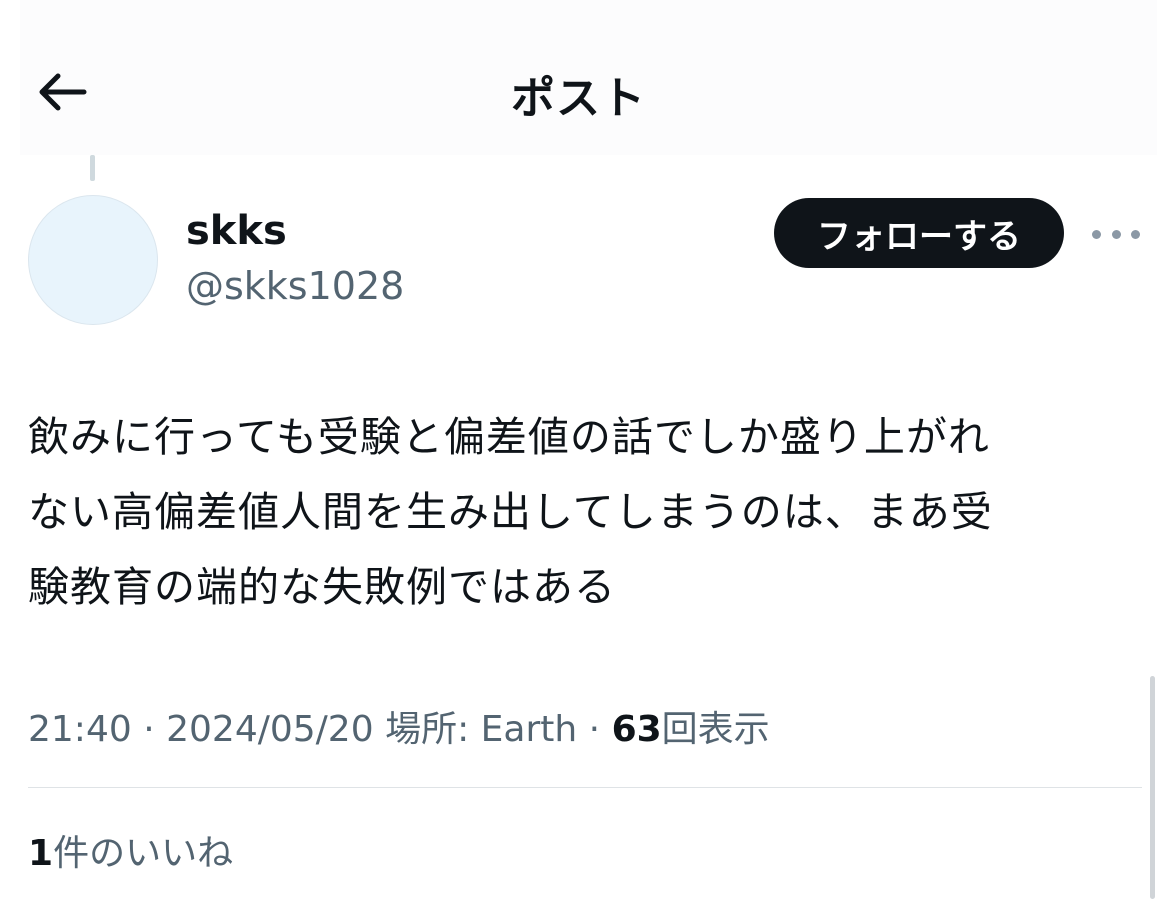 The height and width of the screenshot is (899, 1157). Describe the element at coordinates (80, 729) in the screenshot. I see `post-time: 21:40` at that location.